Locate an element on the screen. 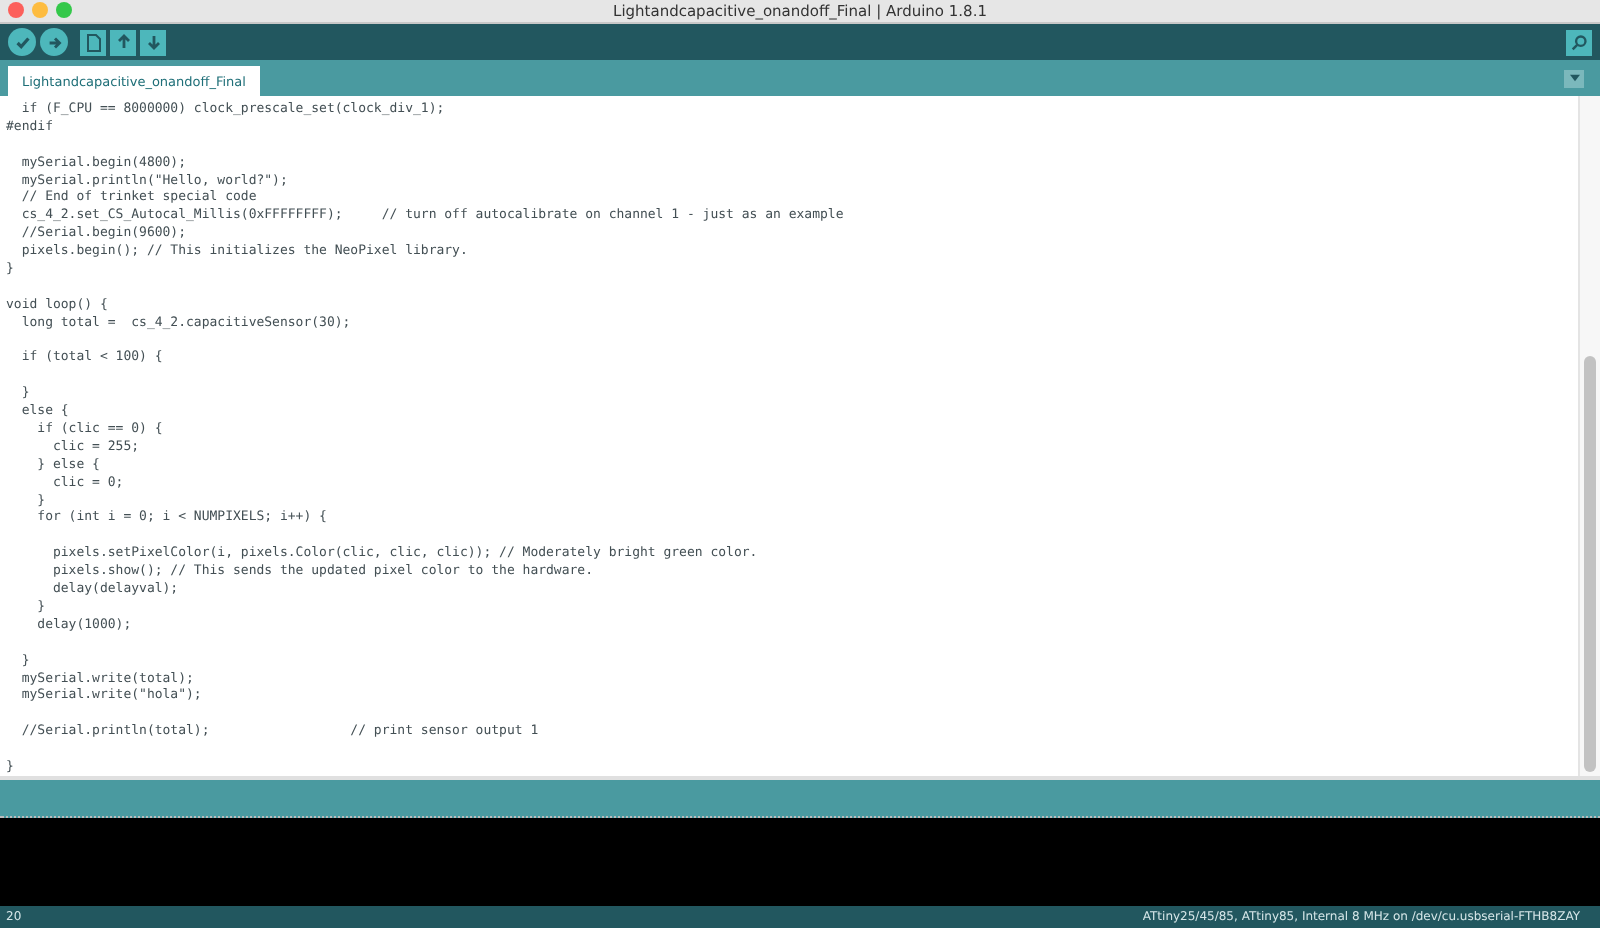 The height and width of the screenshot is (928, 1600). document-icon is located at coordinates (93, 42).